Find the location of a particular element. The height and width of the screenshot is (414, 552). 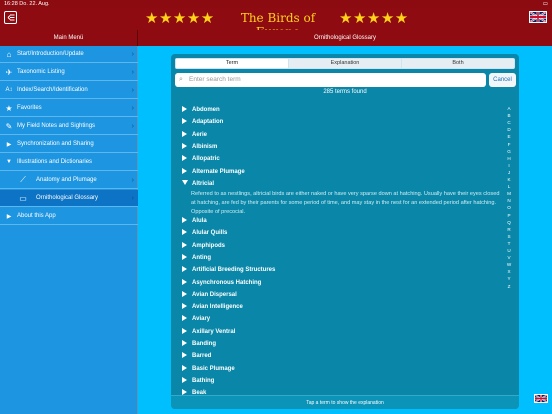

menu-icon is located at coordinates (11, 17).